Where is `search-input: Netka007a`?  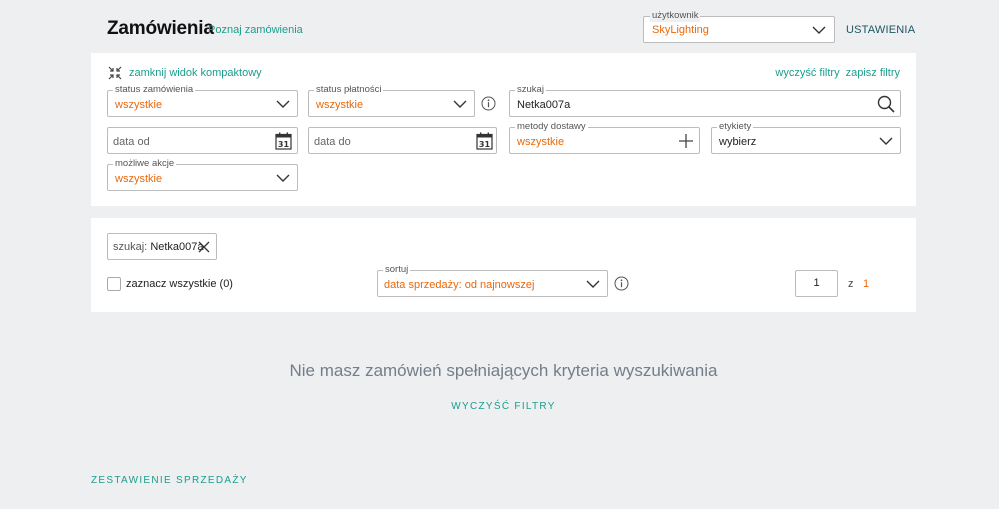
search-input: Netka007a is located at coordinates (543, 105).